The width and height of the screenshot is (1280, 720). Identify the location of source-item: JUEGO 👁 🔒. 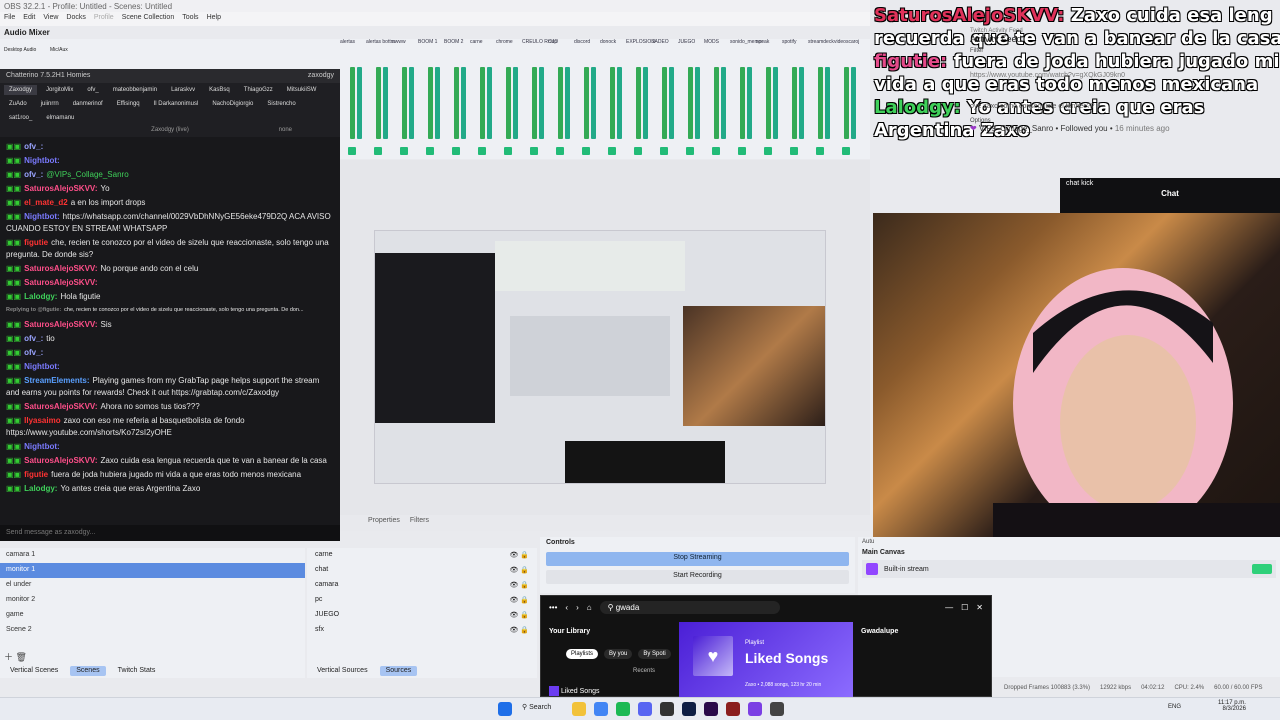
(422, 615).